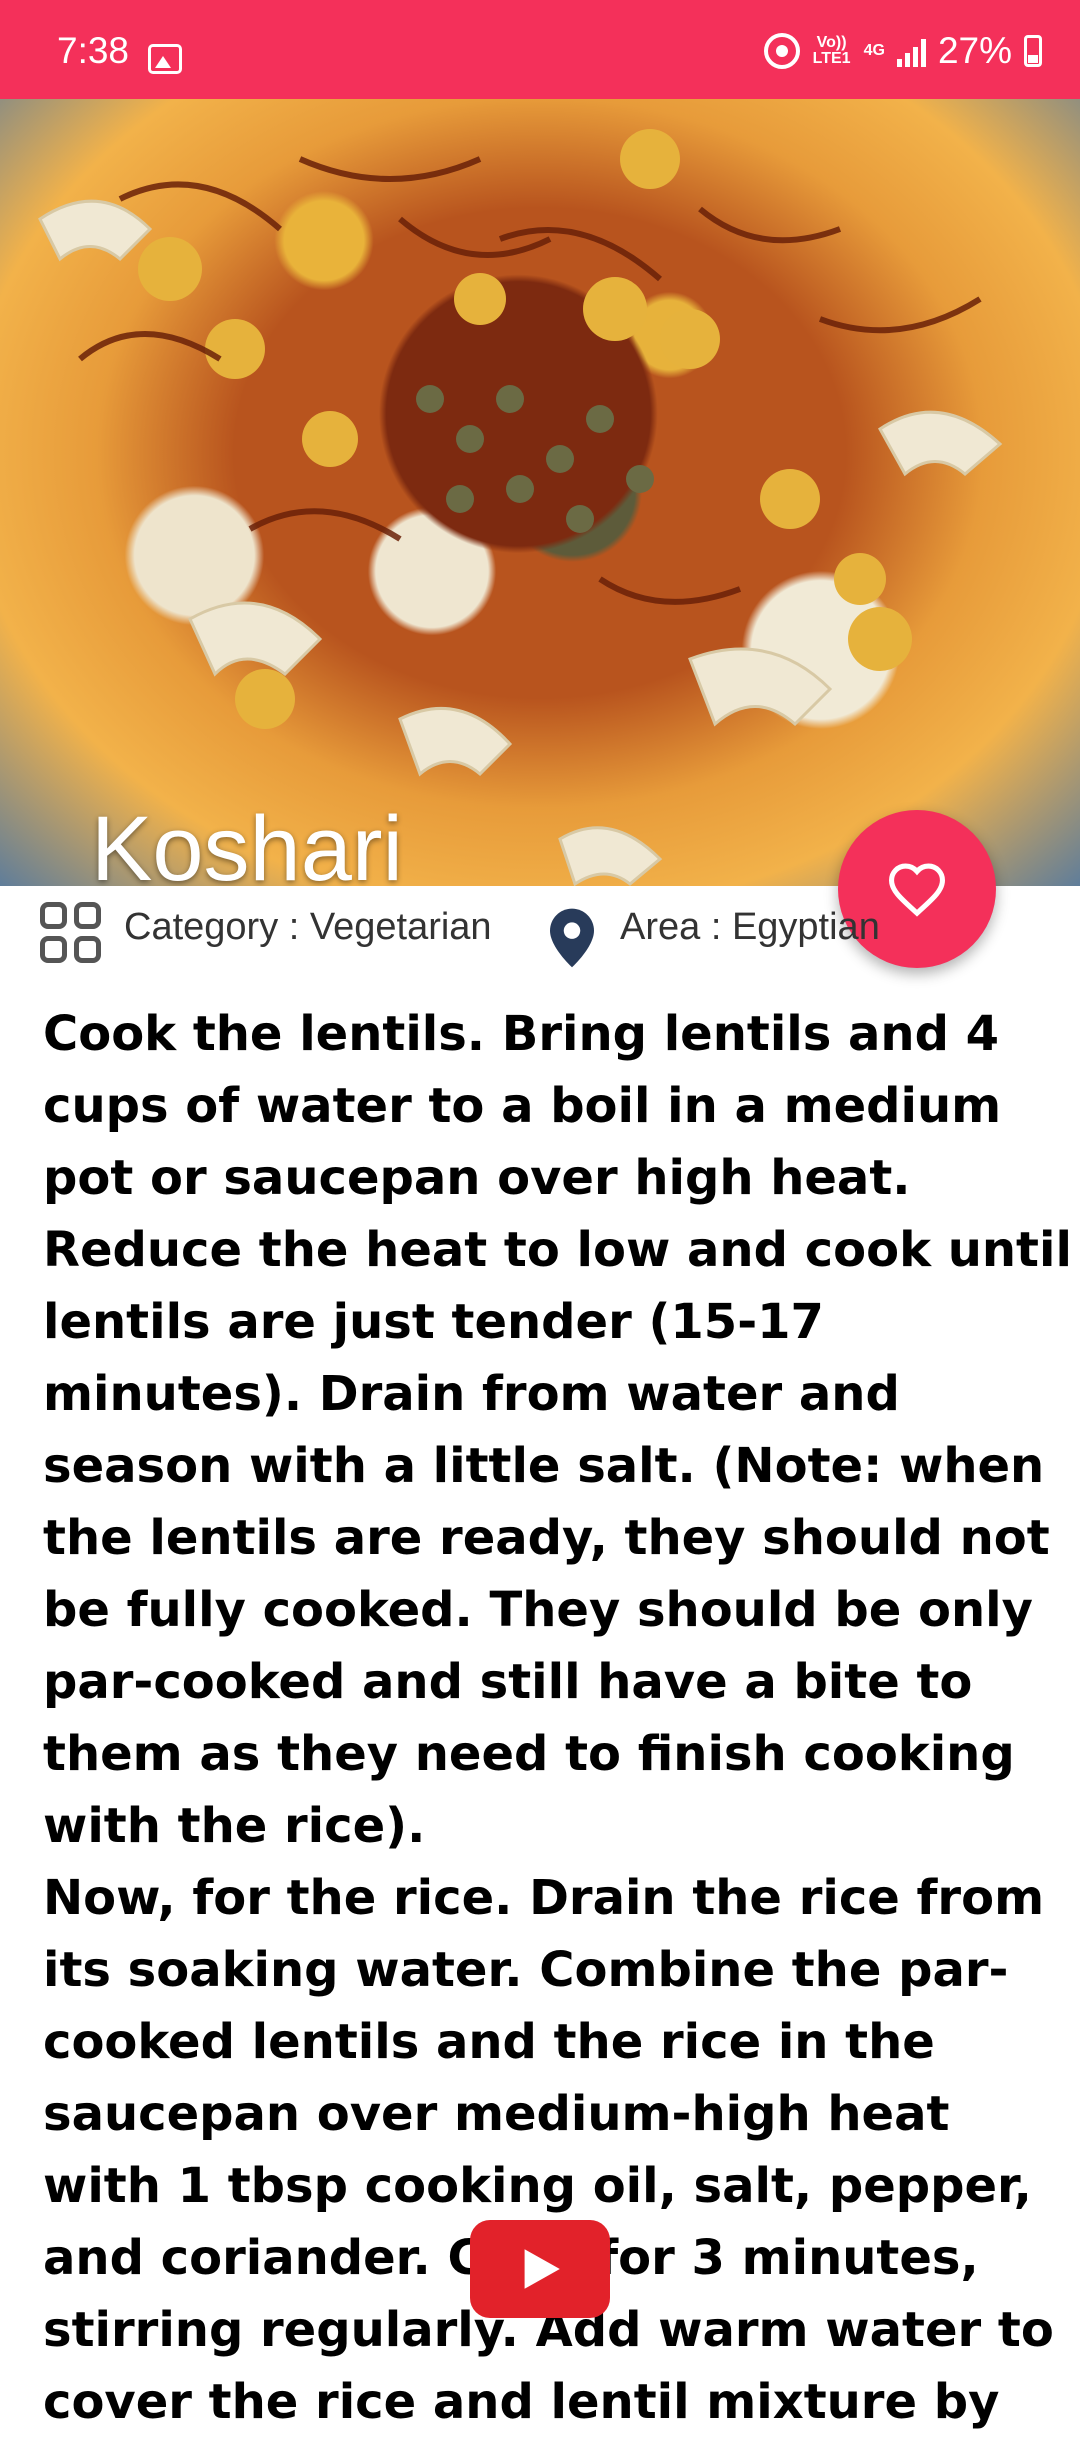 The height and width of the screenshot is (2438, 1080). Describe the element at coordinates (93, 50) in the screenshot. I see `status-time: 7:38` at that location.